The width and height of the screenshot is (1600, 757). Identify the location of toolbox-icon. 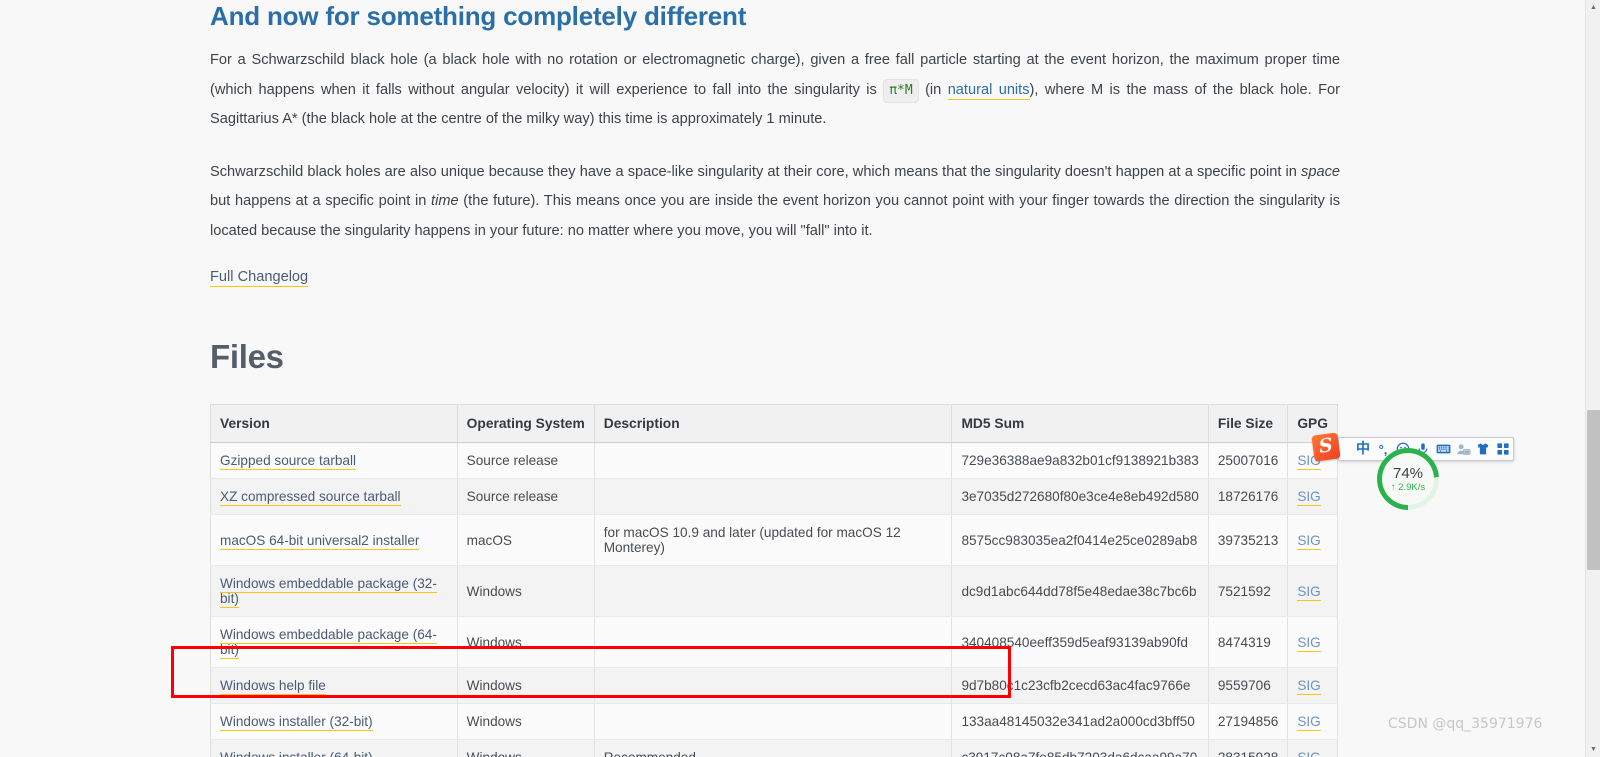
(1503, 449).